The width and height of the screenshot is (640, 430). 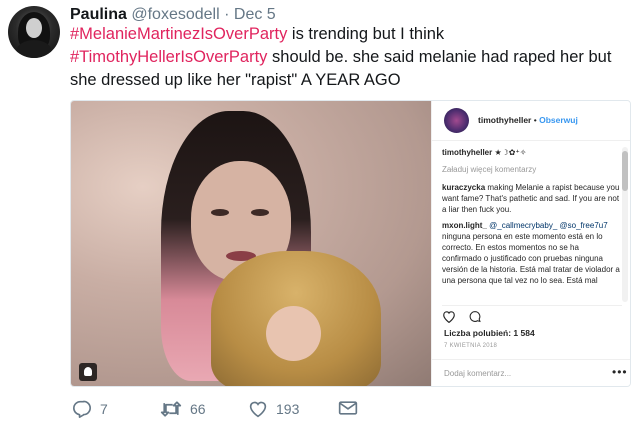 I want to click on retweet-button: 66, so click(x=183, y=409).